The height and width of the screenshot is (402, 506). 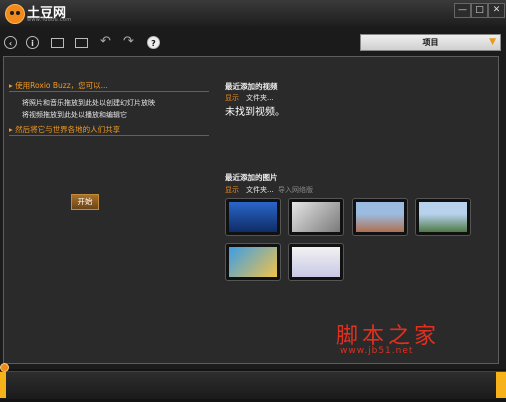 I want to click on help-icon: ?, so click(x=153, y=42).